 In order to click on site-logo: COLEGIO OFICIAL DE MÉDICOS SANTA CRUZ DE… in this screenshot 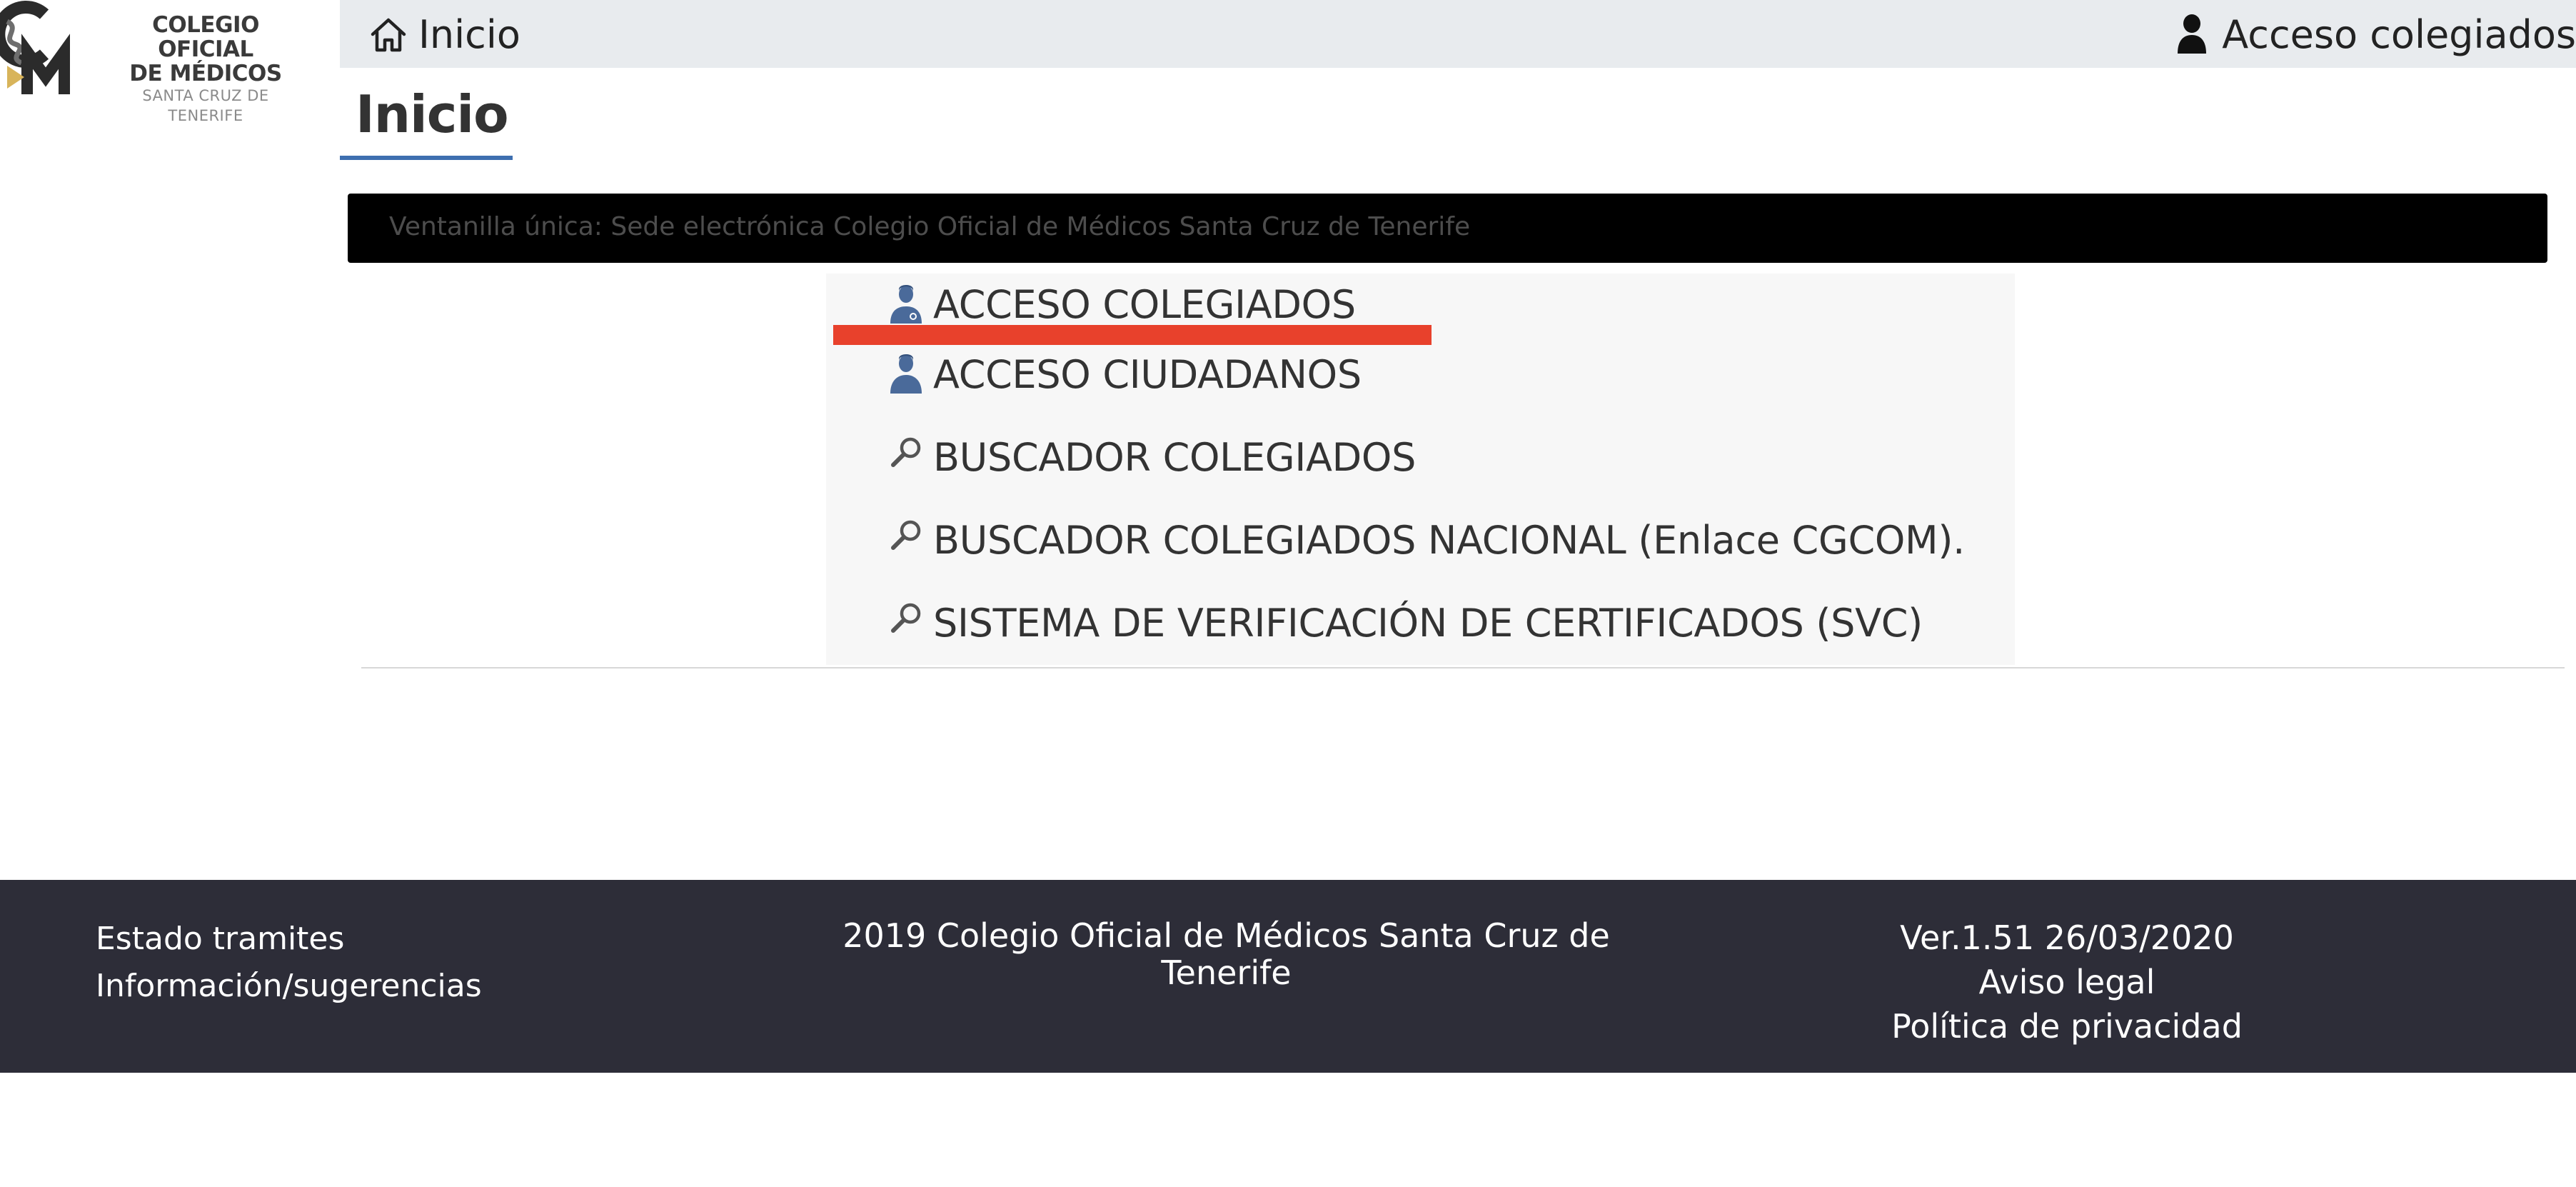, I will do `click(168, 62)`.